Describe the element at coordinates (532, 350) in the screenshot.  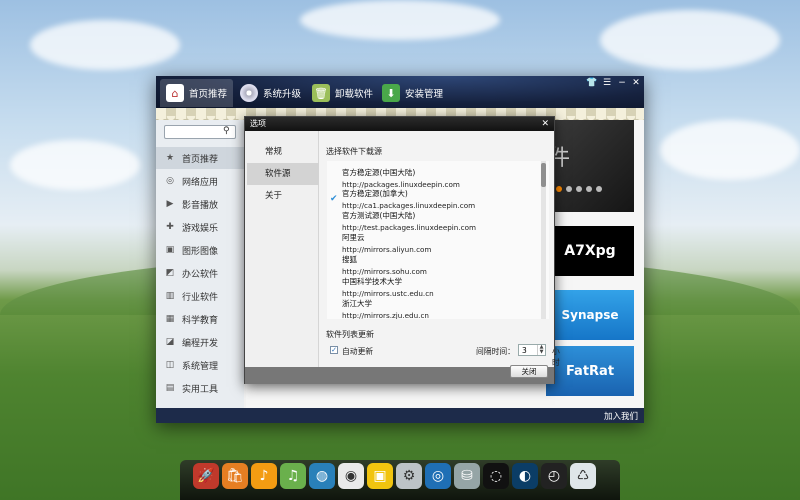
I see `interval-stepper: 3 ▲ ▼` at that location.